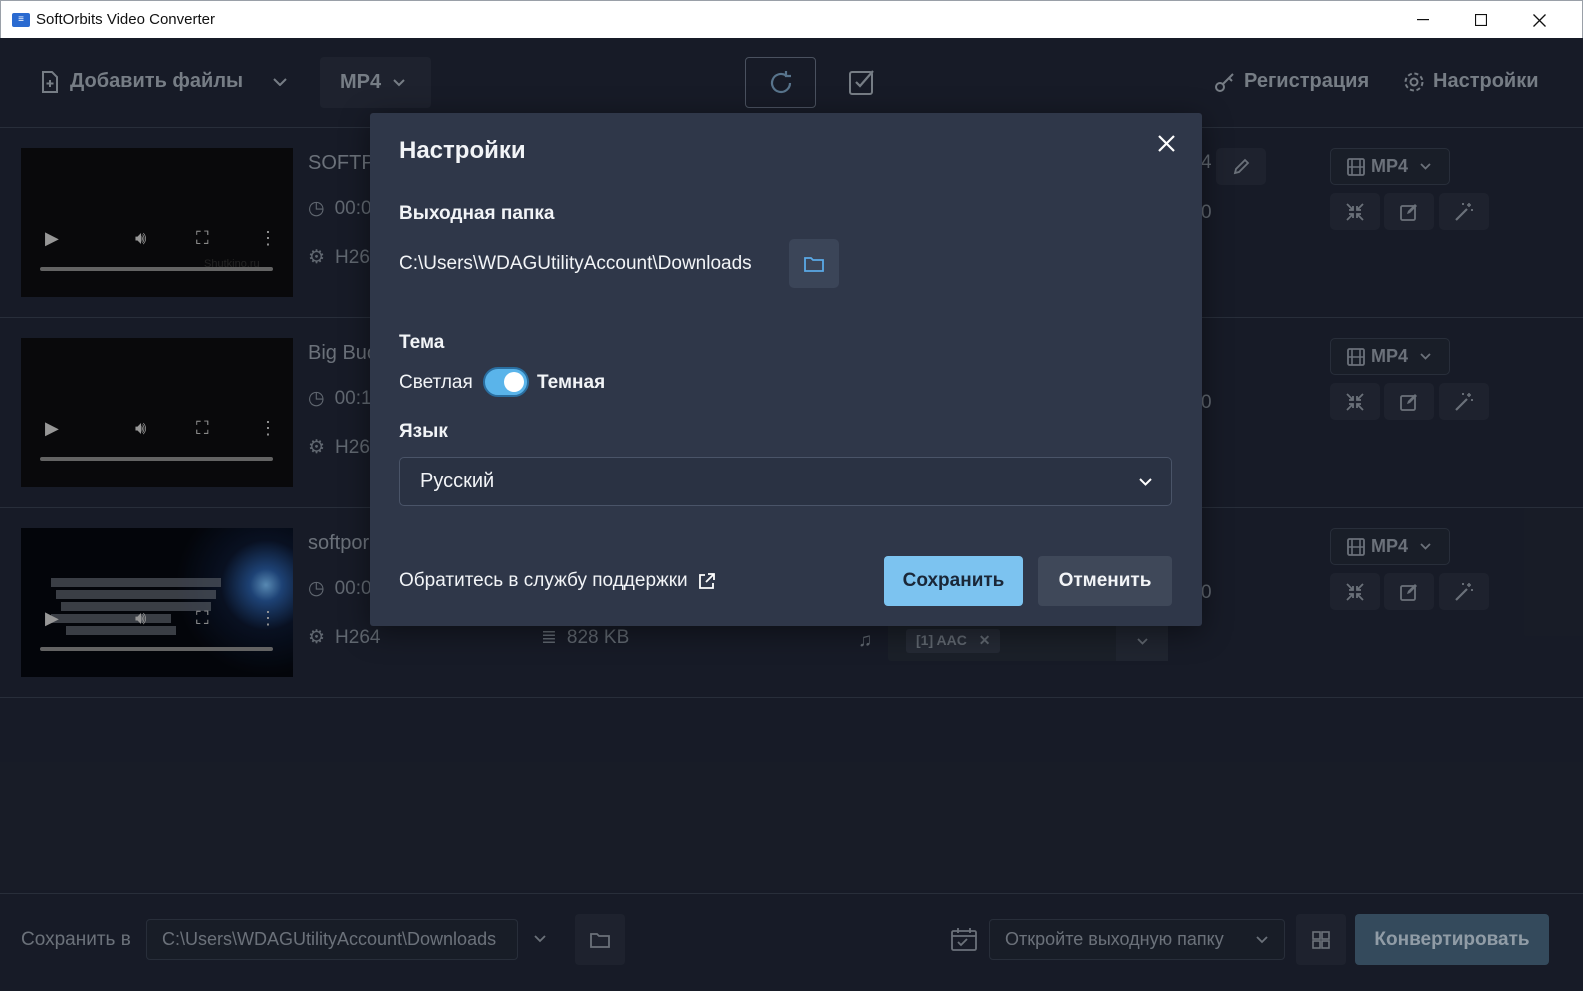  What do you see at coordinates (1241, 166) in the screenshot?
I see `rename-button` at bounding box center [1241, 166].